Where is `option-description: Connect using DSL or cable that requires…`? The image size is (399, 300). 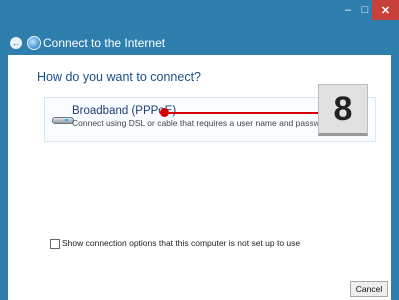 option-description: Connect using DSL or cable that requires… is located at coordinates (203, 123).